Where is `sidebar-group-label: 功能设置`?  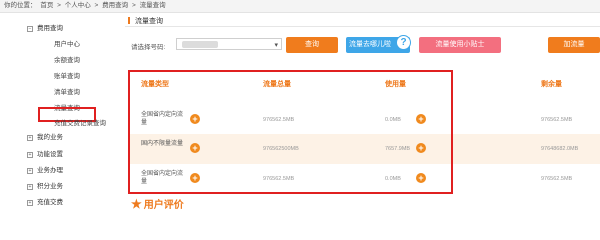
sidebar-group-label: 功能设置 is located at coordinates (50, 154).